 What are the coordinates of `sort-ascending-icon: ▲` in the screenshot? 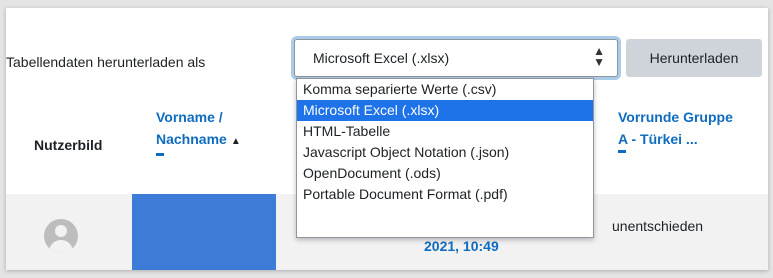 It's located at (235, 141).